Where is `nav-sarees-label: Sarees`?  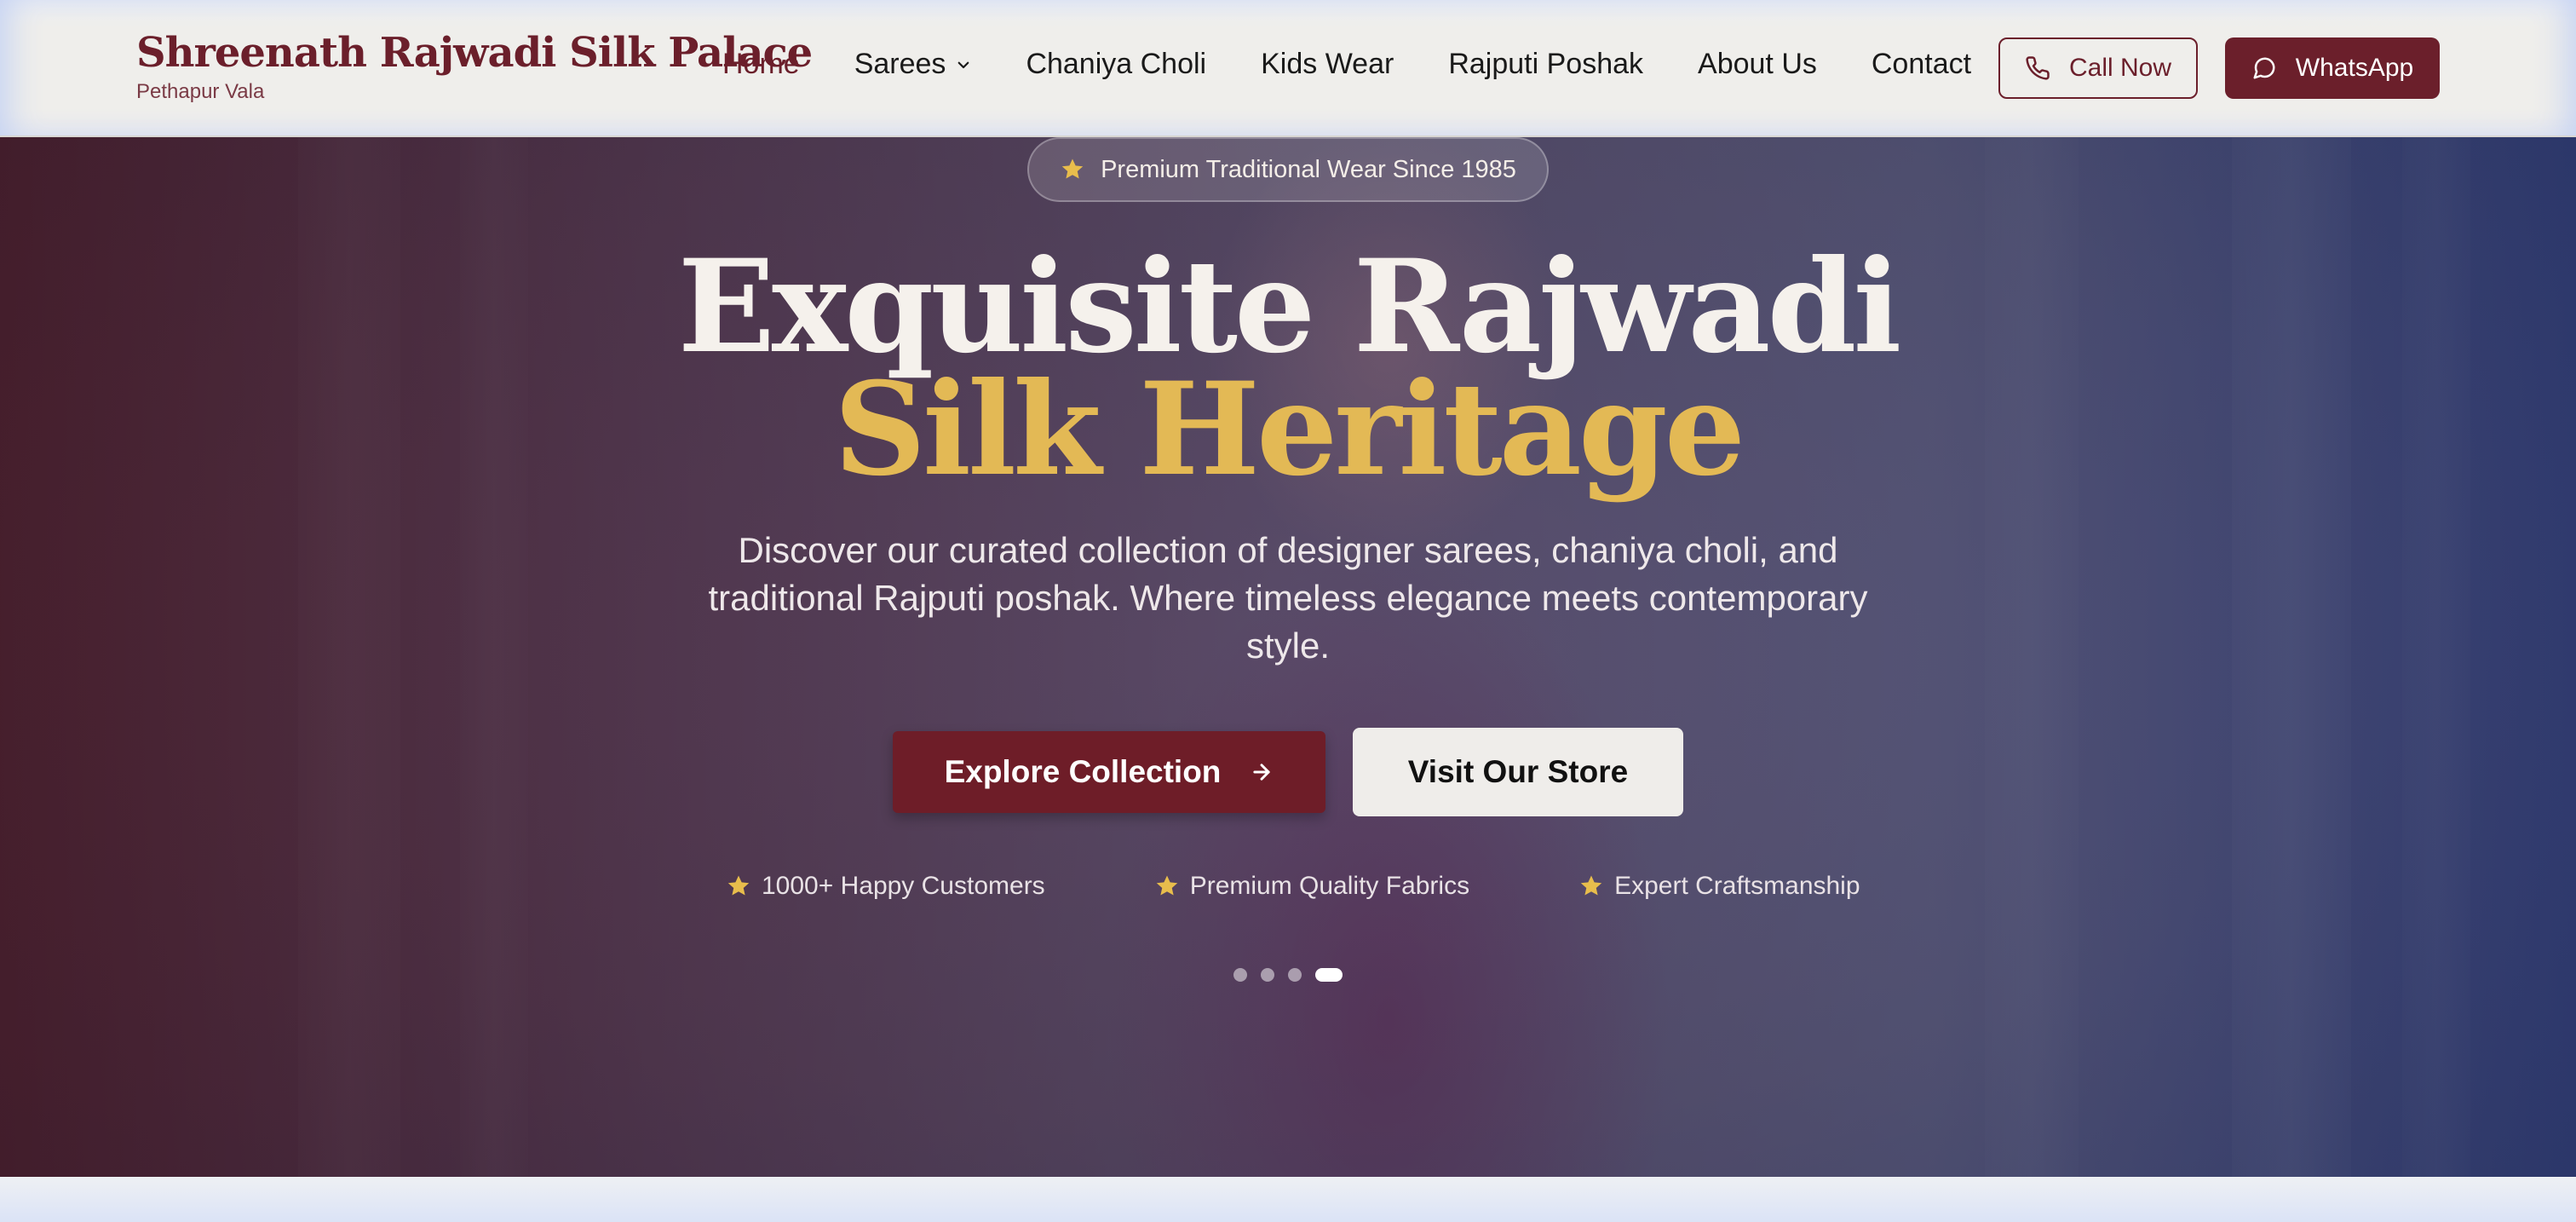
nav-sarees-label: Sarees is located at coordinates (900, 64).